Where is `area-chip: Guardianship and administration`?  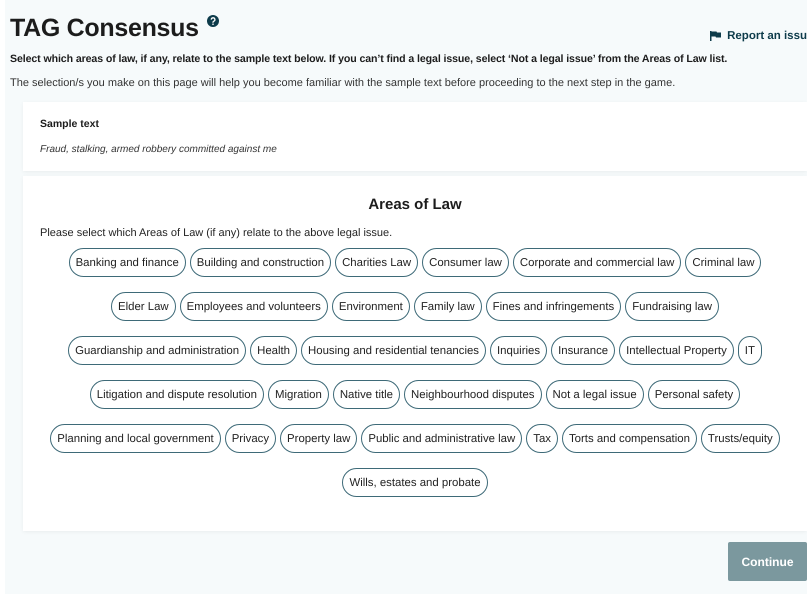
area-chip: Guardianship and administration is located at coordinates (157, 350).